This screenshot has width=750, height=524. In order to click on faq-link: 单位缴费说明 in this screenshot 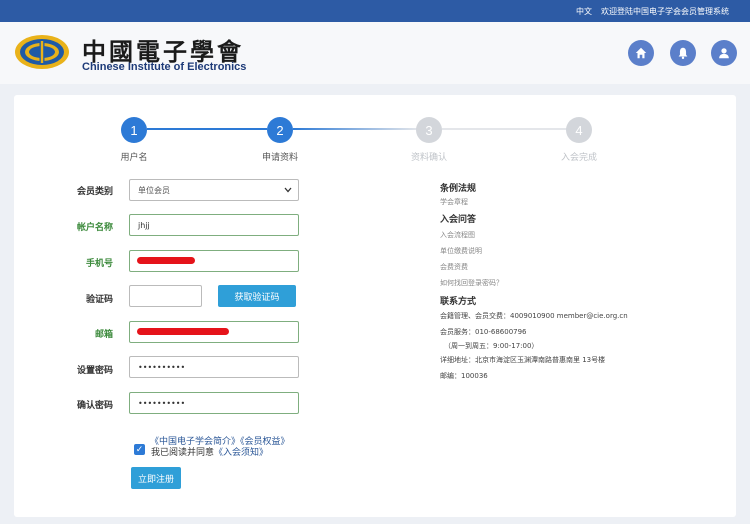, I will do `click(461, 251)`.